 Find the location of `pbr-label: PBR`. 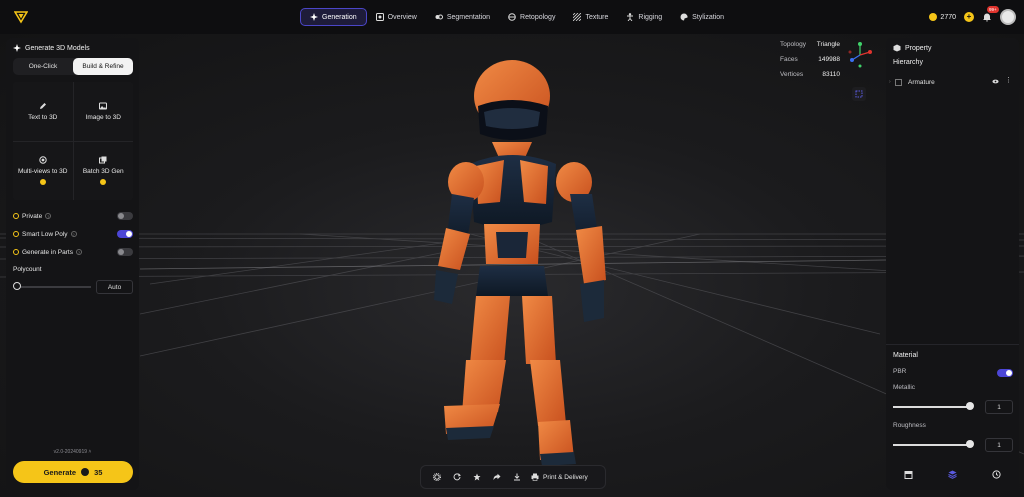

pbr-label: PBR is located at coordinates (900, 371).